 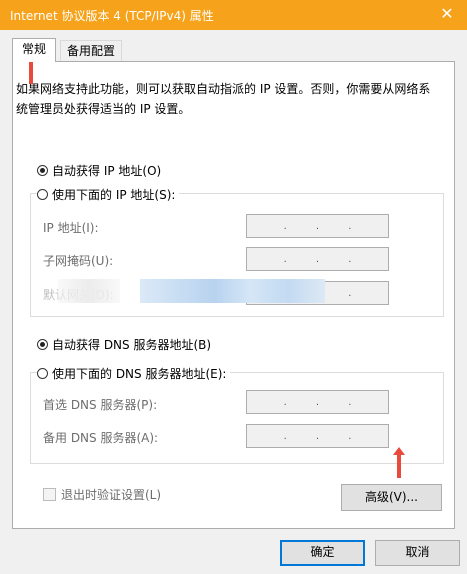 What do you see at coordinates (132, 345) in the screenshot?
I see `auto-dns-label: 自动获得 DNS 服务器地址(B)` at bounding box center [132, 345].